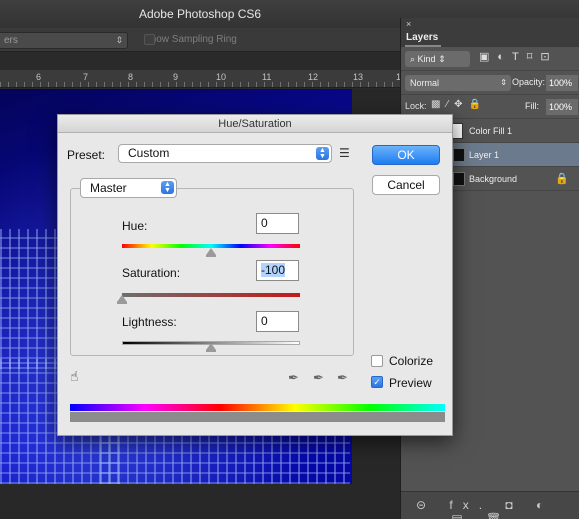  What do you see at coordinates (39, 77) in the screenshot?
I see `ruler-tick: 6` at bounding box center [39, 77].